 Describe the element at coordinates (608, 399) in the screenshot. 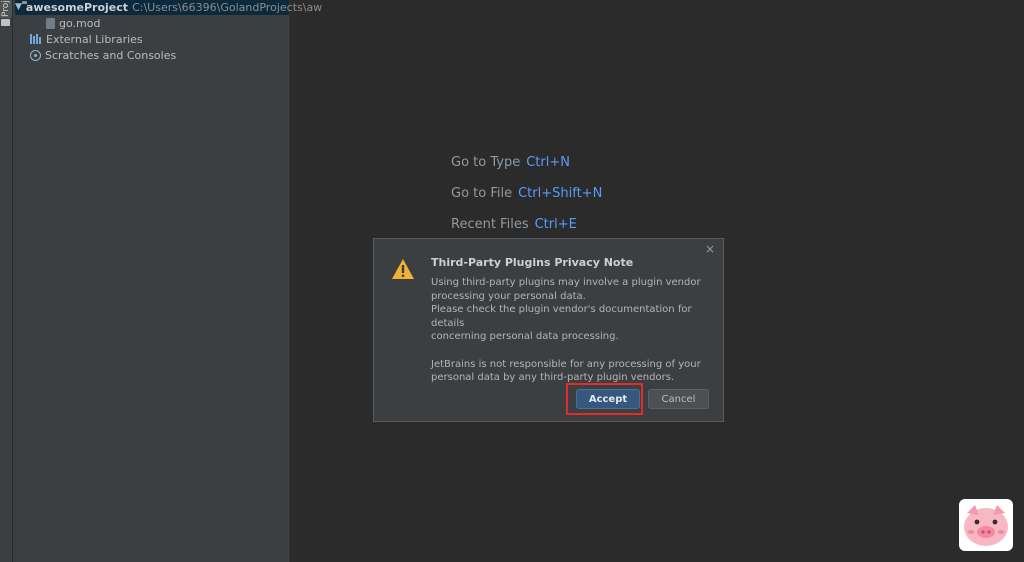

I see `accept-button: Accept` at that location.